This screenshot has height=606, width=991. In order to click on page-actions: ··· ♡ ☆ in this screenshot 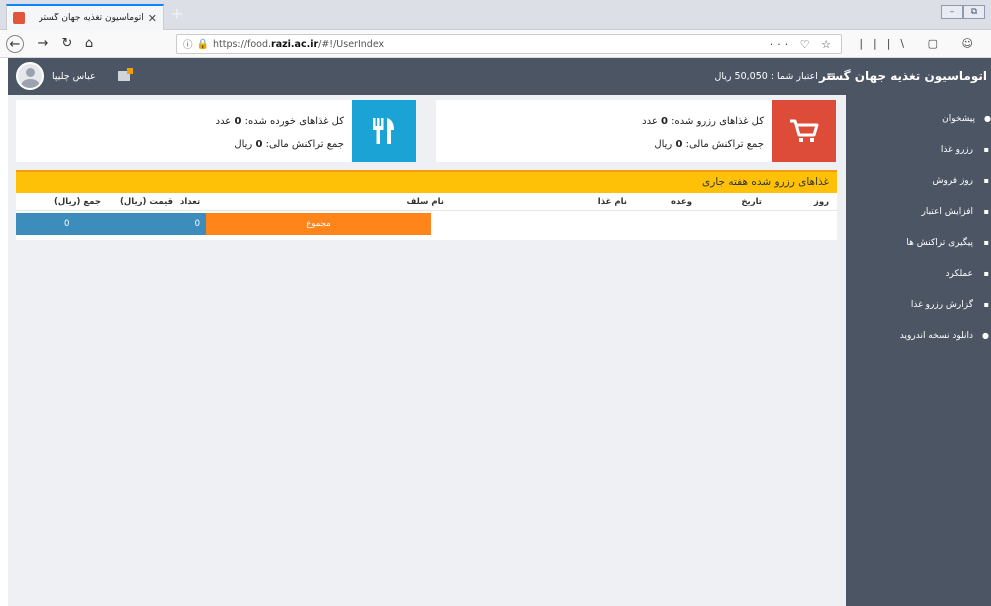, I will do `click(802, 44)`.